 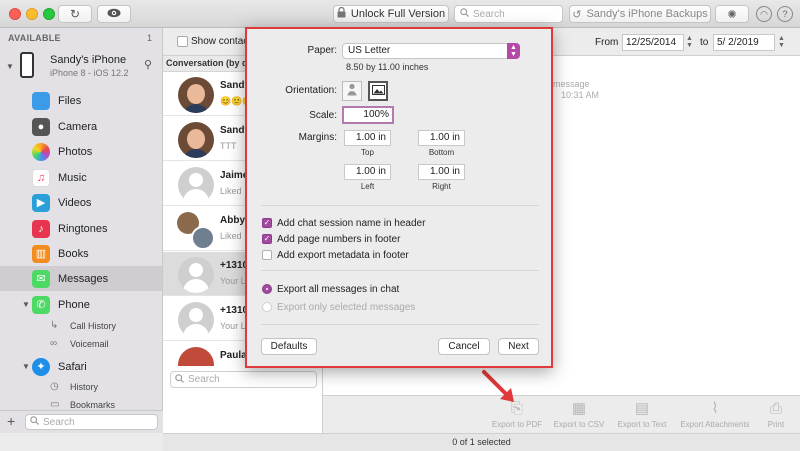 I want to click on sidebar-subitem-bookmarks: ▭ Bookmarks, so click(x=81, y=403).